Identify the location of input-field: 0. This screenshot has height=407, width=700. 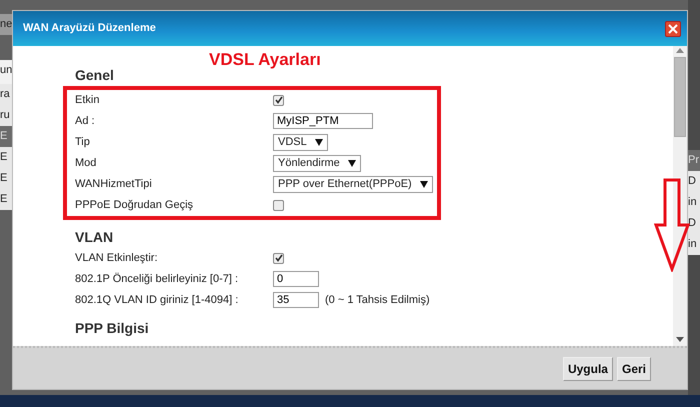
(296, 279).